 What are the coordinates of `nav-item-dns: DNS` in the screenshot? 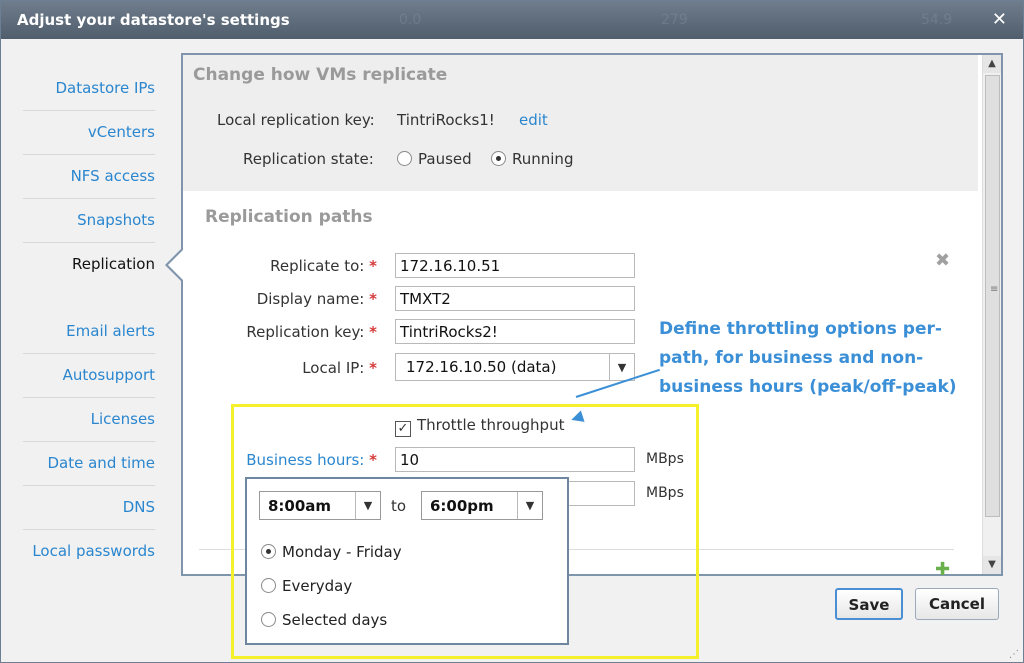 It's located at (89, 508).